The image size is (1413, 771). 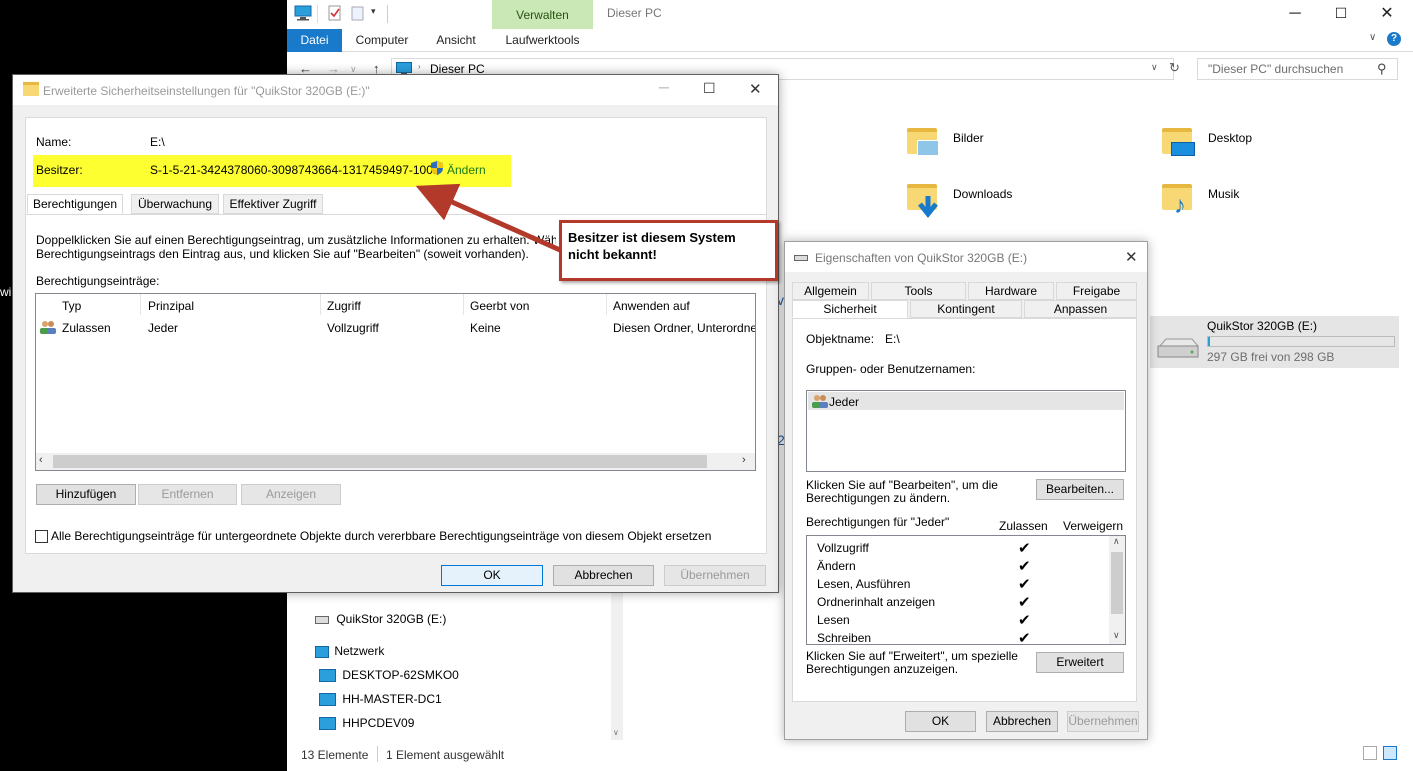 I want to click on annotation-line2: nicht bekannt!, so click(x=612, y=254).